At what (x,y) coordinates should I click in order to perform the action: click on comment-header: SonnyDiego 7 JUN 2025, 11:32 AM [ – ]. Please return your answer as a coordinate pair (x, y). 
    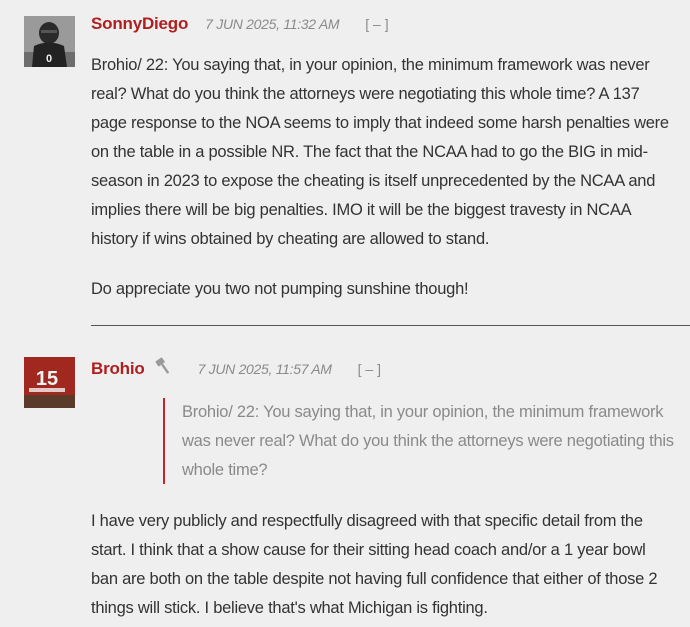
    Looking at the image, I should click on (240, 24).